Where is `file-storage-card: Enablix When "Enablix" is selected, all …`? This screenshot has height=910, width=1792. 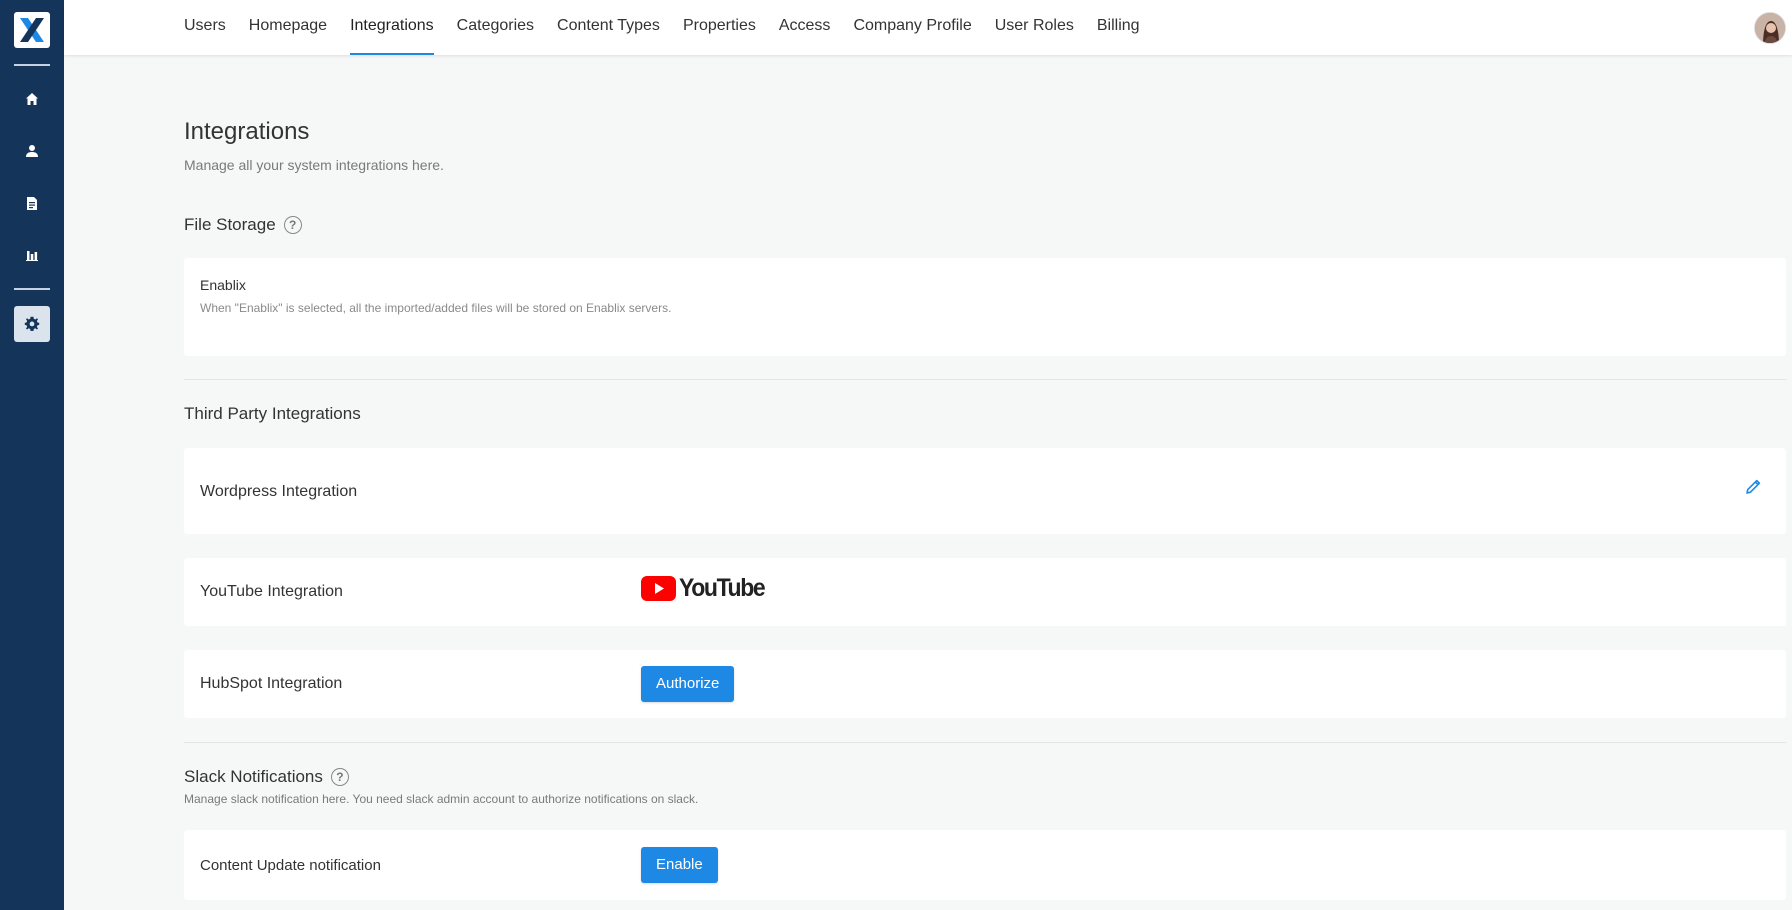 file-storage-card: Enablix When "Enablix" is selected, all … is located at coordinates (985, 307).